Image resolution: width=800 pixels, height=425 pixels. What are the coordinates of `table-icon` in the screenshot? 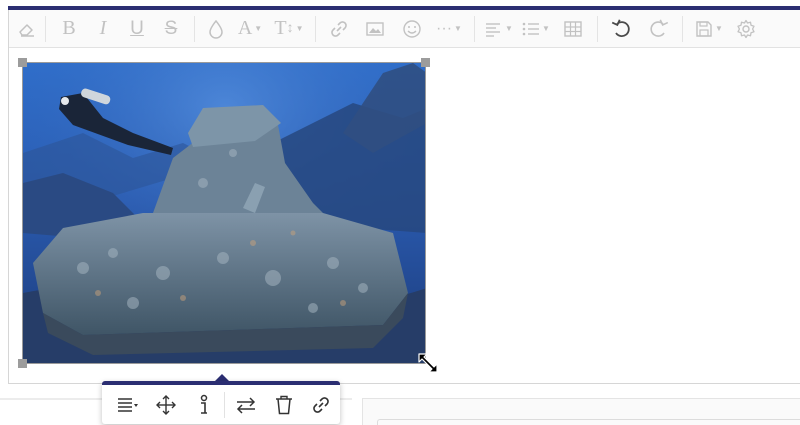 It's located at (573, 29).